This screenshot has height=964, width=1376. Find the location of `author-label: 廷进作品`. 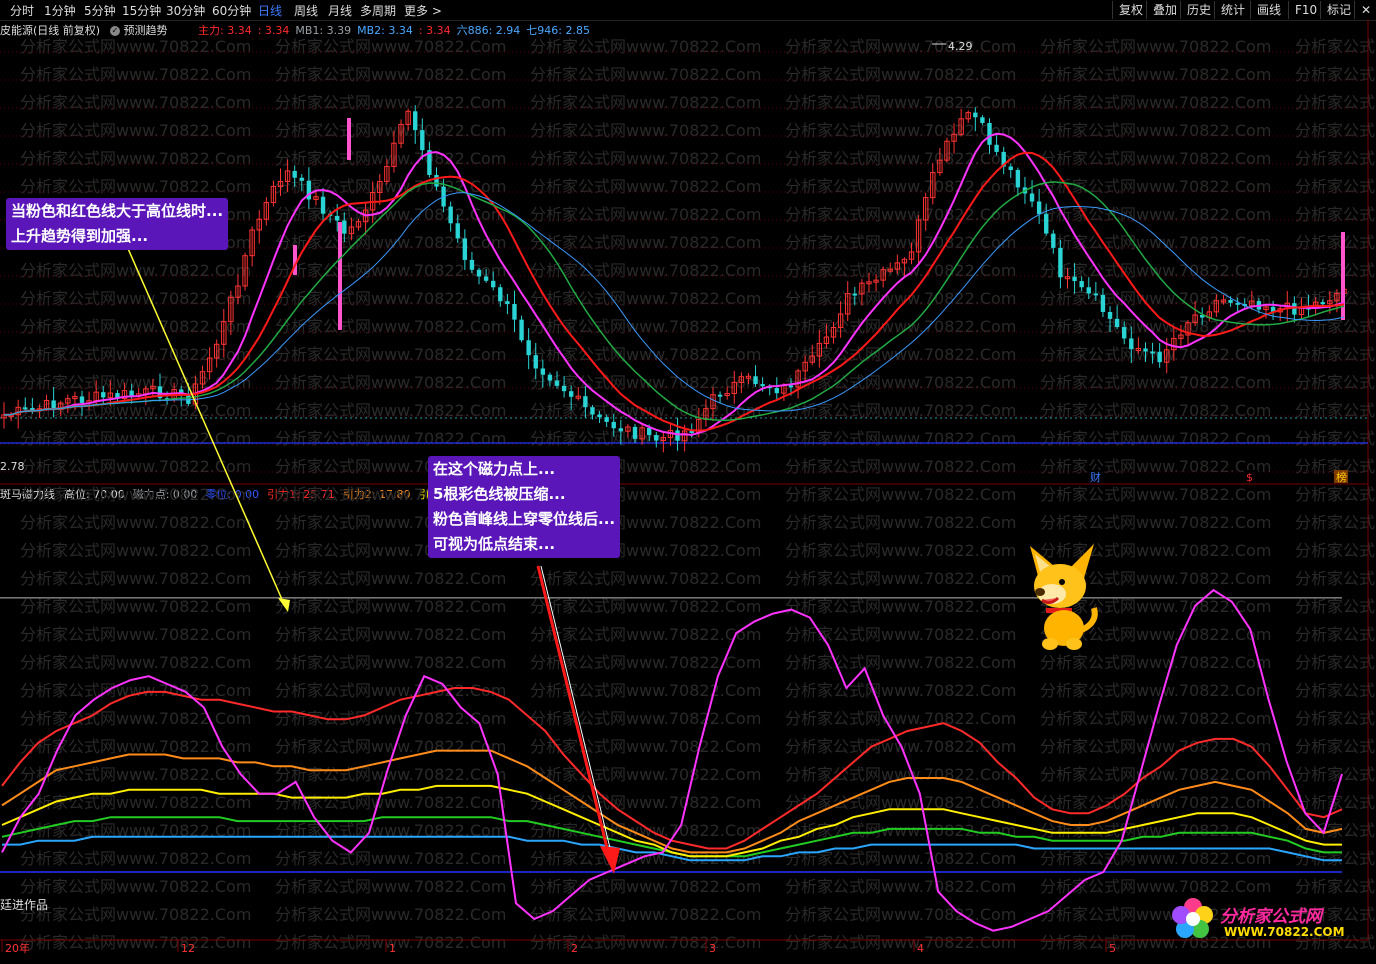

author-label: 廷进作品 is located at coordinates (24, 905).